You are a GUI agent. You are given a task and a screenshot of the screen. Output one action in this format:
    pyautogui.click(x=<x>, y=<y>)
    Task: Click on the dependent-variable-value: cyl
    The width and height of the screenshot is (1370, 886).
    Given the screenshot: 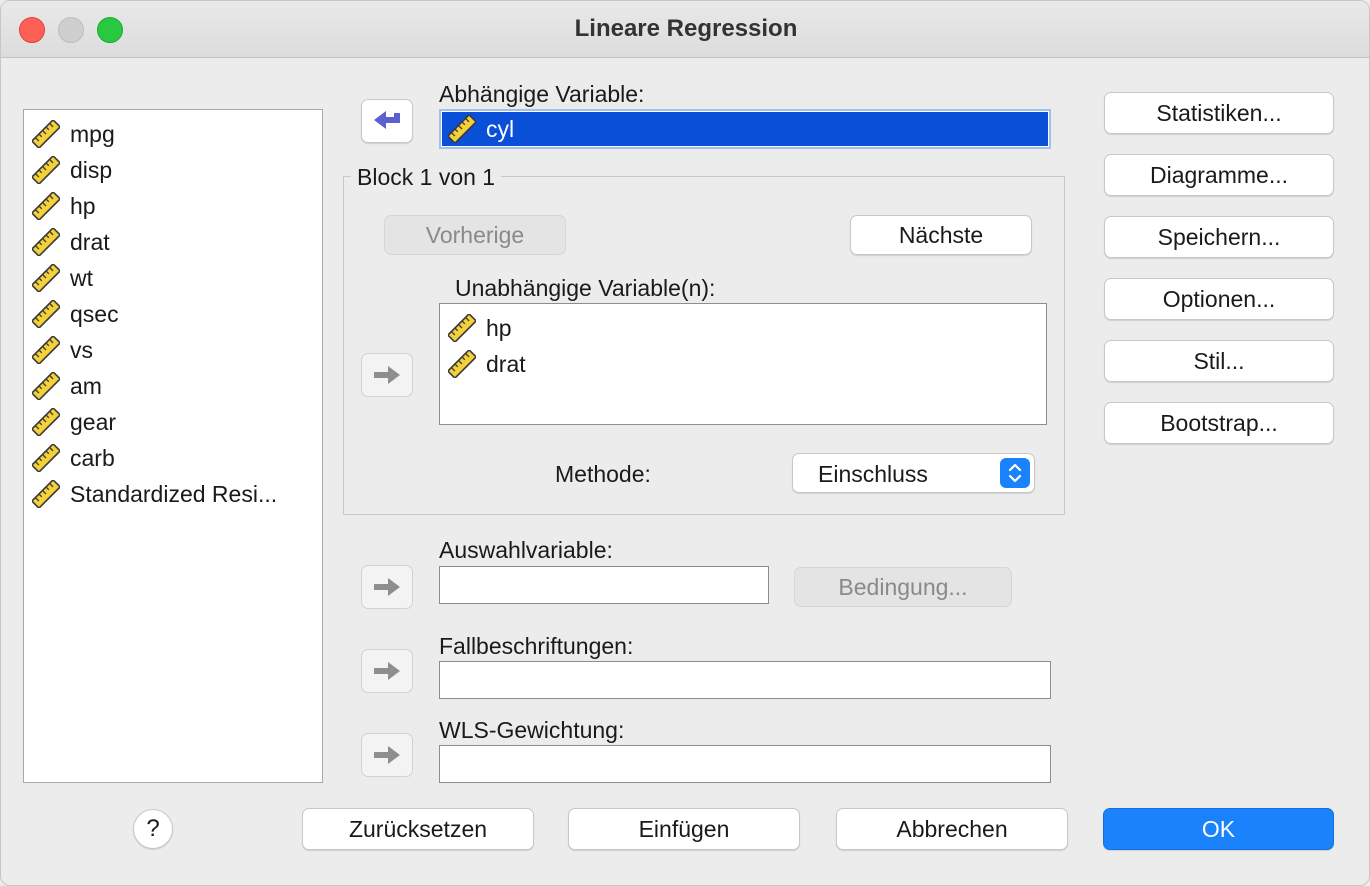 What is the action you would take?
    pyautogui.click(x=500, y=128)
    